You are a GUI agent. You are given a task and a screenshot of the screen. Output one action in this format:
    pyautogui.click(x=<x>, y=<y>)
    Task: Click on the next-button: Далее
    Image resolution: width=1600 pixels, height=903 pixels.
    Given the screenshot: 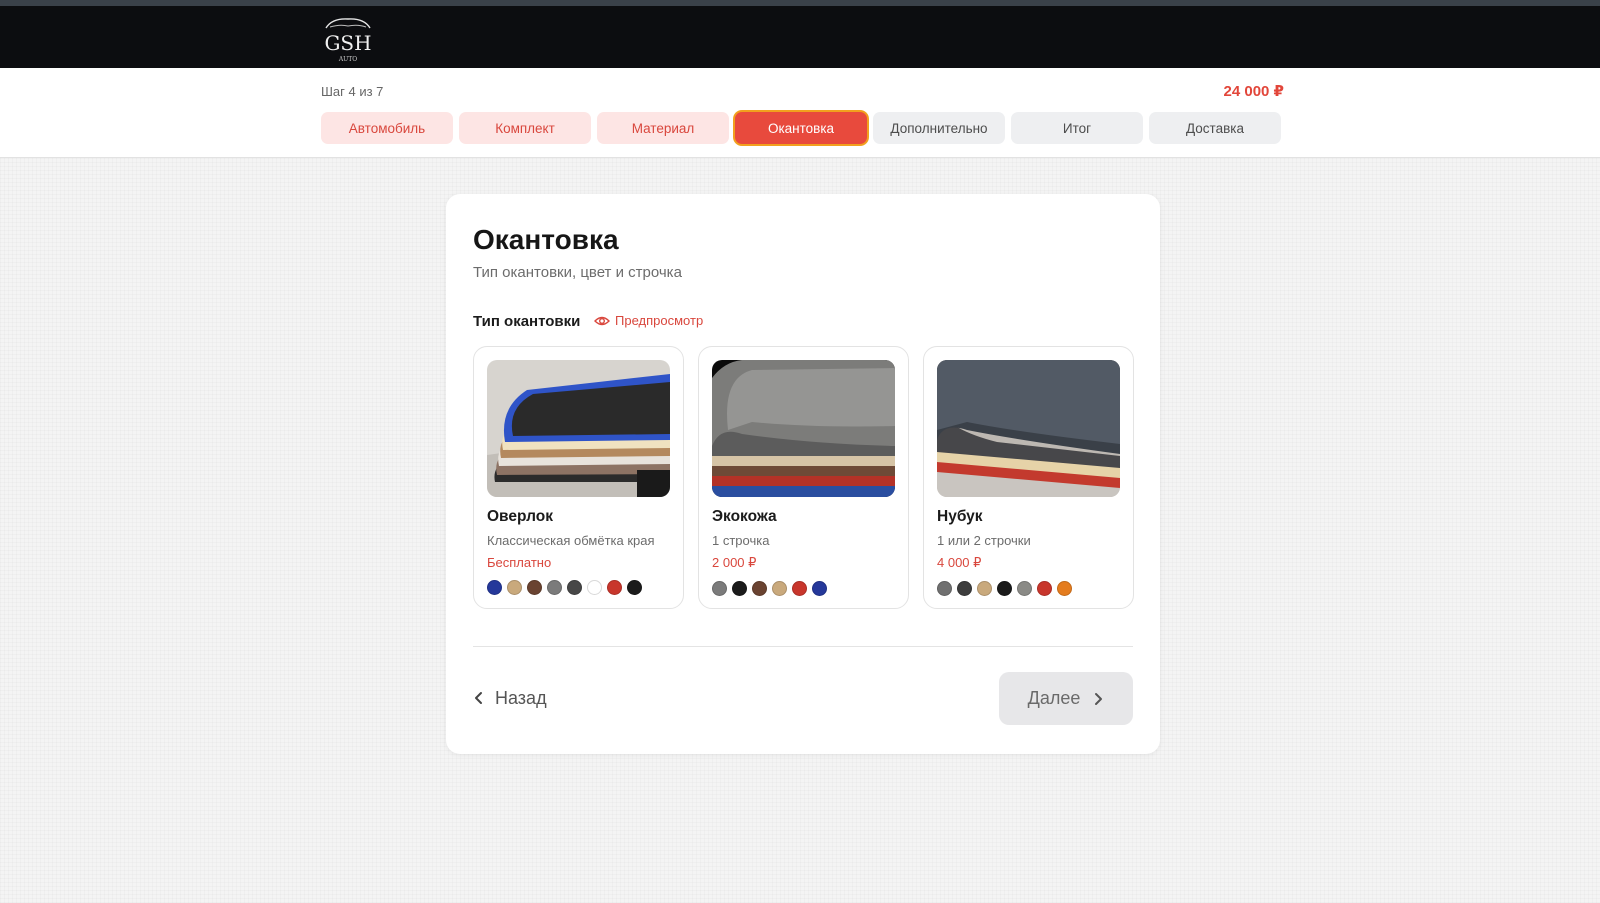 What is the action you would take?
    pyautogui.click(x=1066, y=698)
    